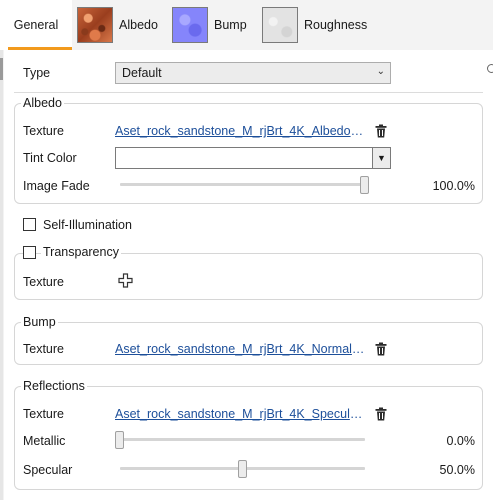  Describe the element at coordinates (56, 186) in the screenshot. I see `image-fade-label: Image Fade` at that location.